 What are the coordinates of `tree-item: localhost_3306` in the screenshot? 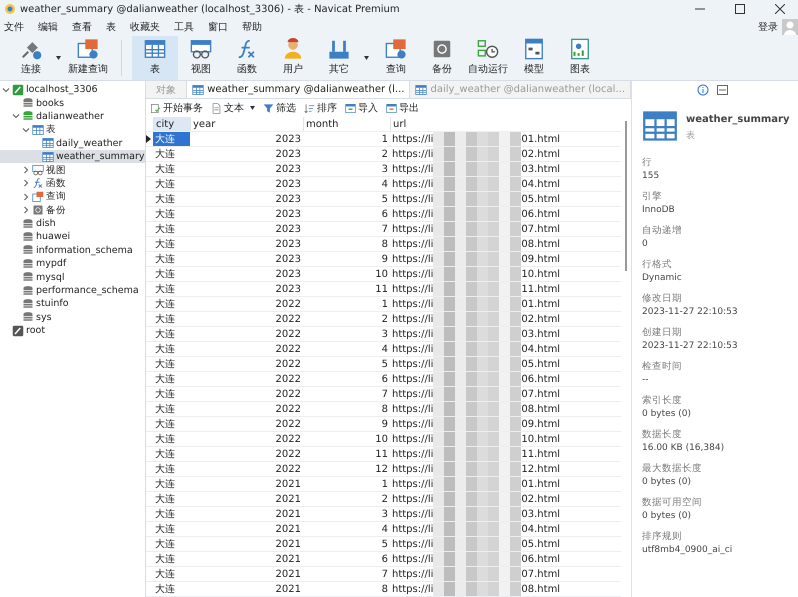 It's located at (72, 89).